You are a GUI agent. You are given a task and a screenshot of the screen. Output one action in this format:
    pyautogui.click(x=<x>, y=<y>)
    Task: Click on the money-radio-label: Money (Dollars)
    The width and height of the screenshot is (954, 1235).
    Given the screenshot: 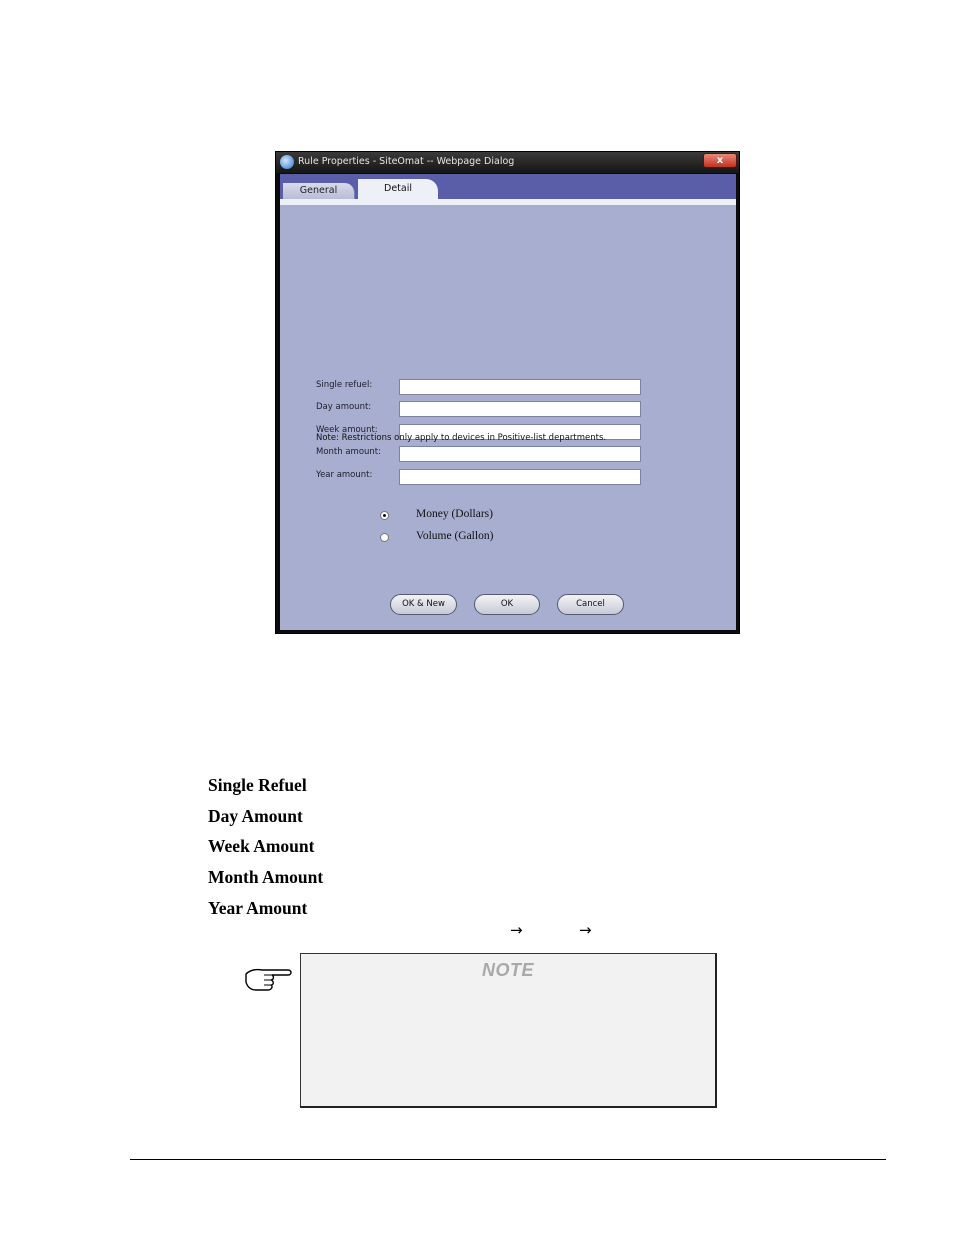 What is the action you would take?
    pyautogui.click(x=454, y=514)
    